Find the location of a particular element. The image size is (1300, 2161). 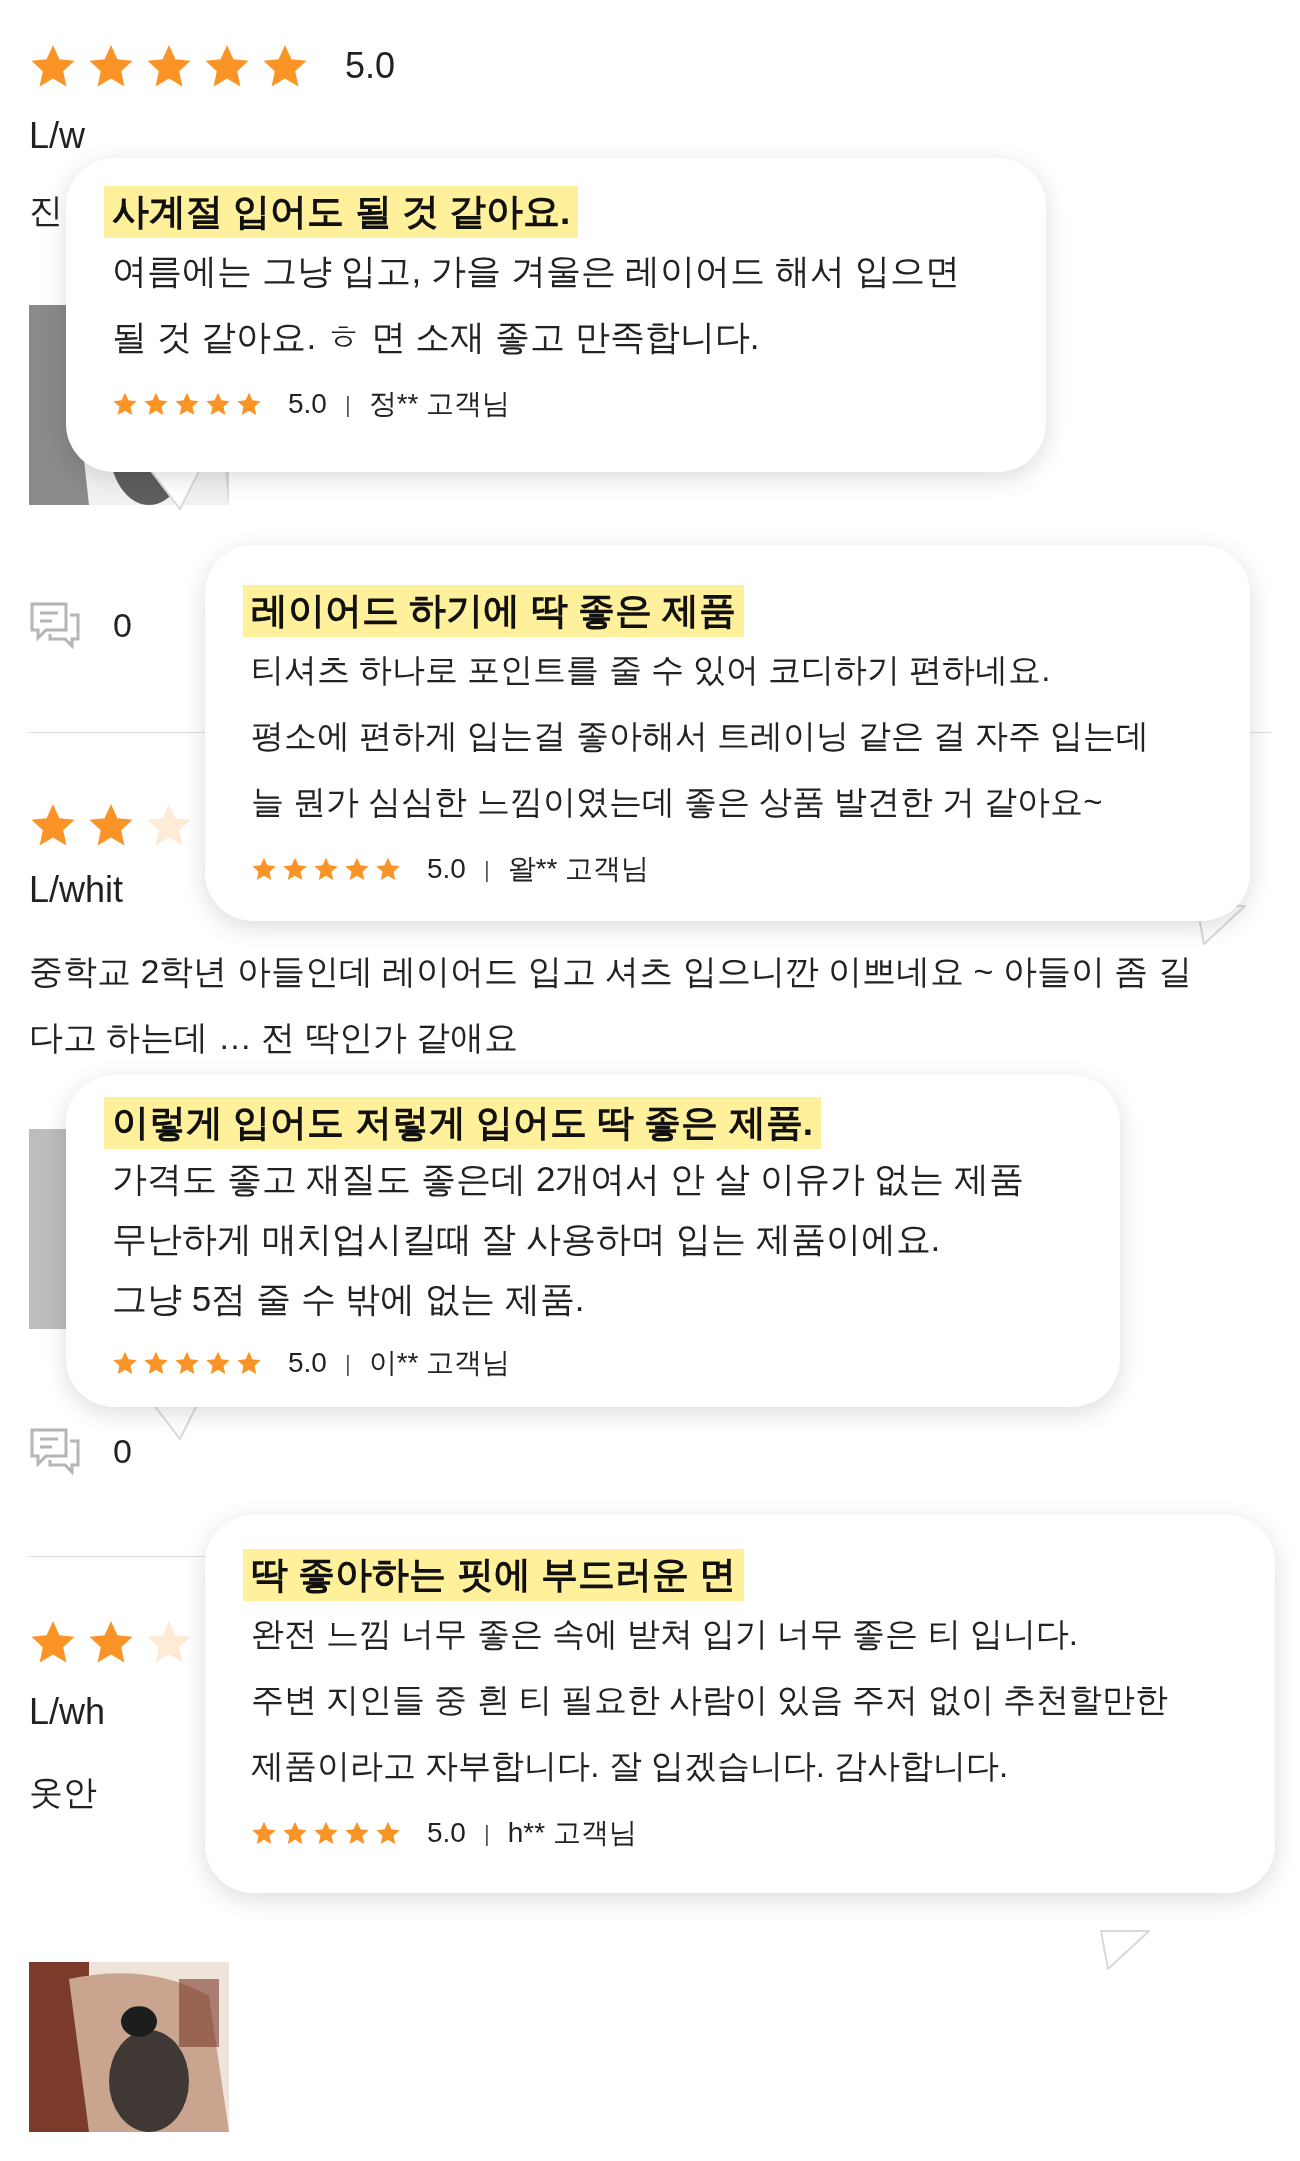

review-text: 티셔츠 하나로 포인트를 줄 수 있어 코디하기 편하네요. is located at coordinates (651, 670).